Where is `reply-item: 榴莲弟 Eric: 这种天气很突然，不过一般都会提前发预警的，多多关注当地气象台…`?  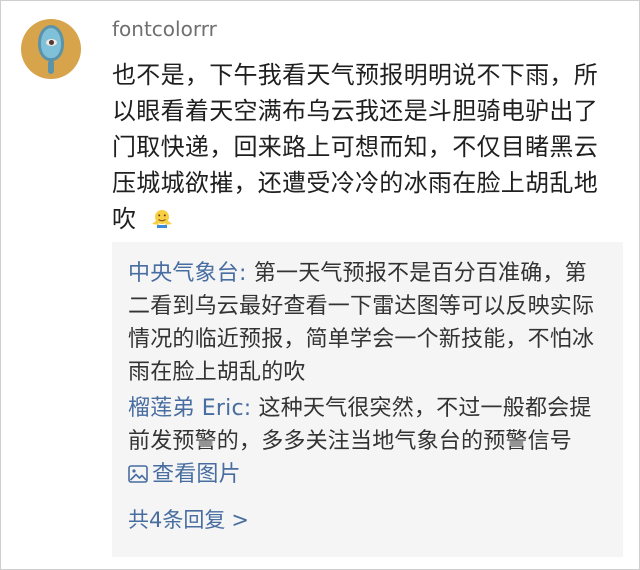
reply-item: 榴莲弟 Eric: 这种天气很突然，不过一般都会提前发预警的，多多关注当地气象台… is located at coordinates (367, 441).